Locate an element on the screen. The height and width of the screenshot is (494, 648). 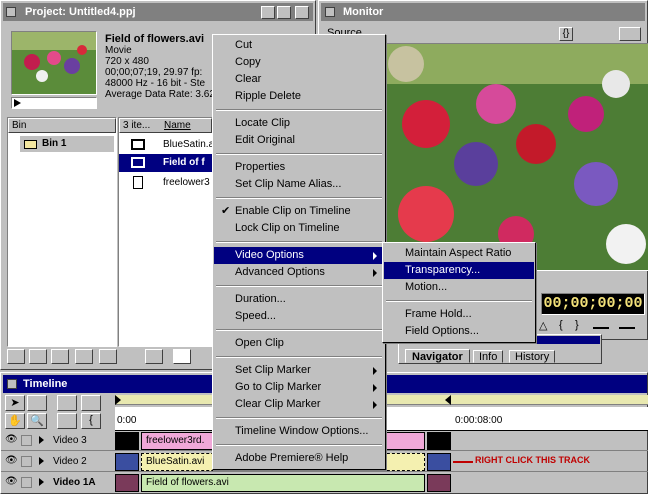
menu-item-properties: Properties is located at coordinates (299, 167).